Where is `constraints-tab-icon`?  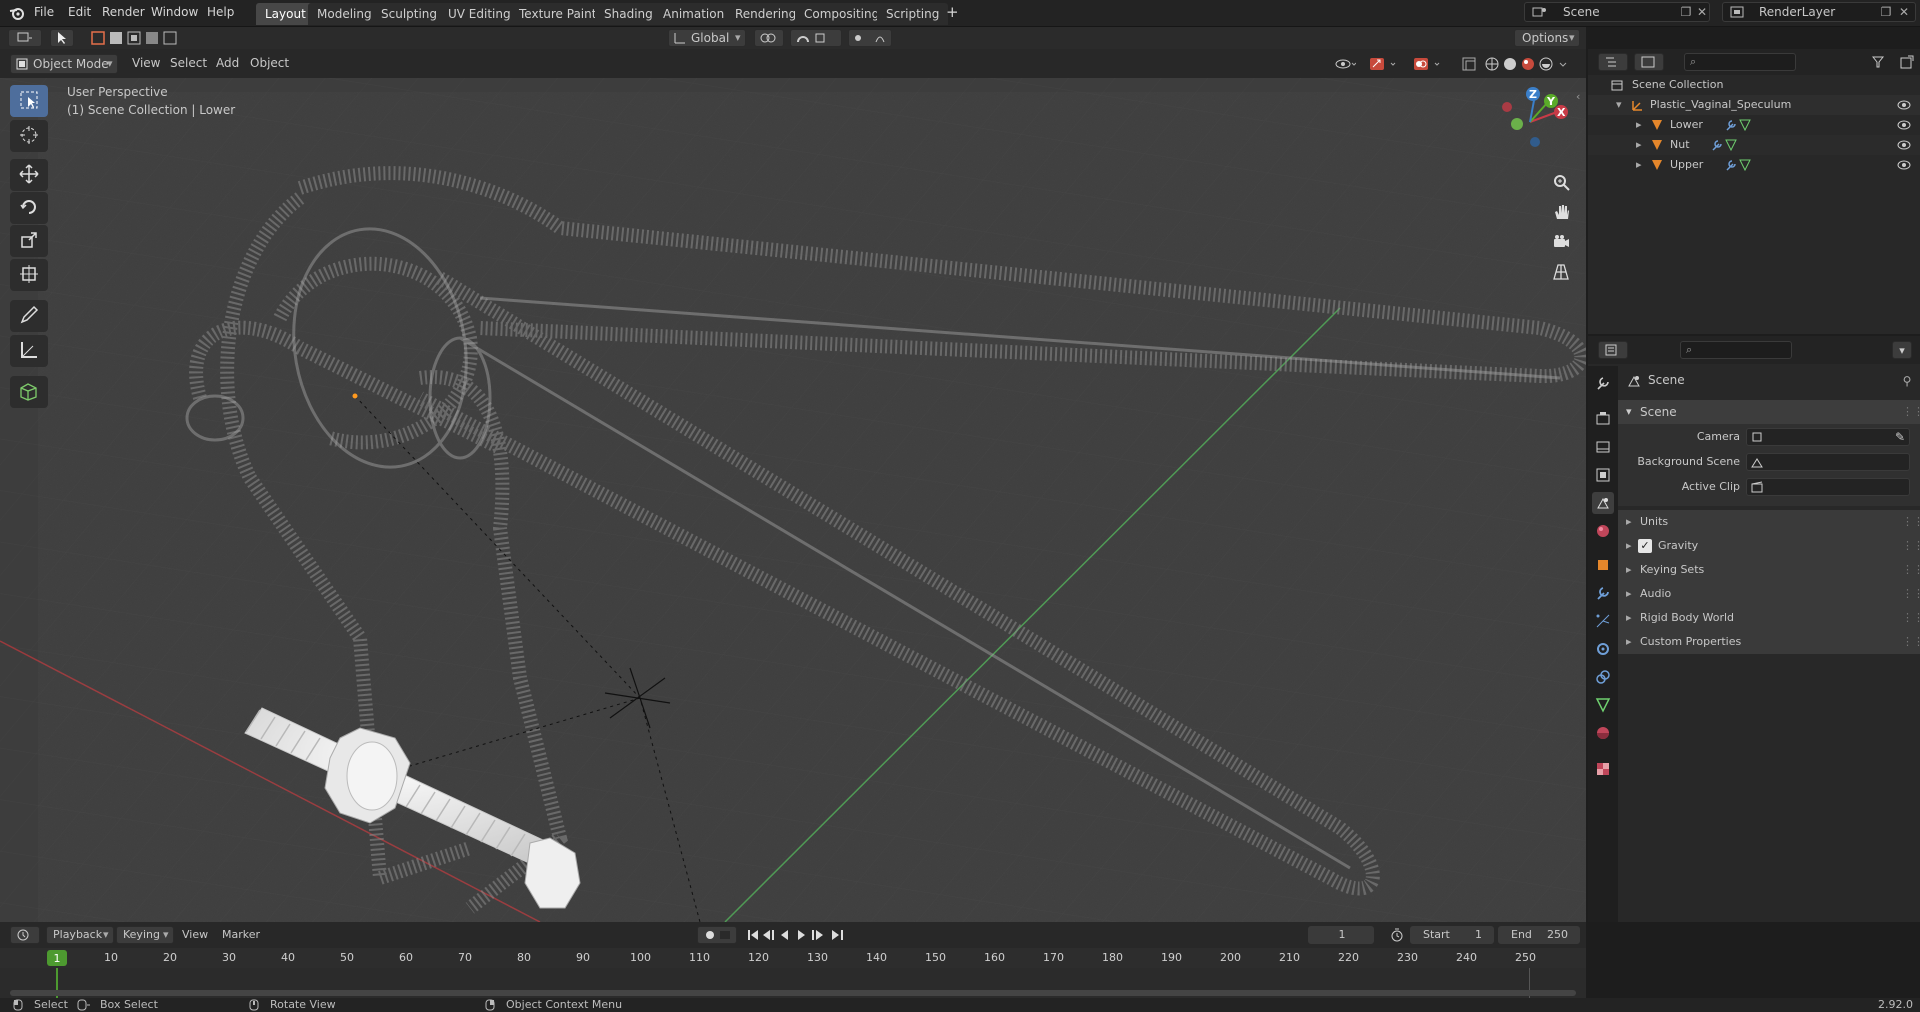
constraints-tab-icon is located at coordinates (1603, 677).